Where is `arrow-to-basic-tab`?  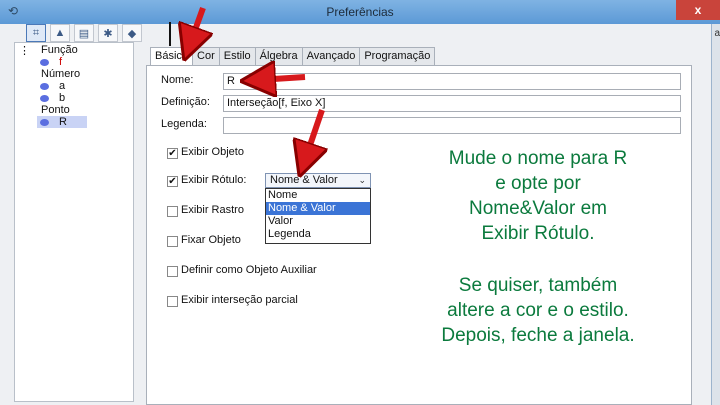 arrow-to-basic-tab is located at coordinates (196, 25).